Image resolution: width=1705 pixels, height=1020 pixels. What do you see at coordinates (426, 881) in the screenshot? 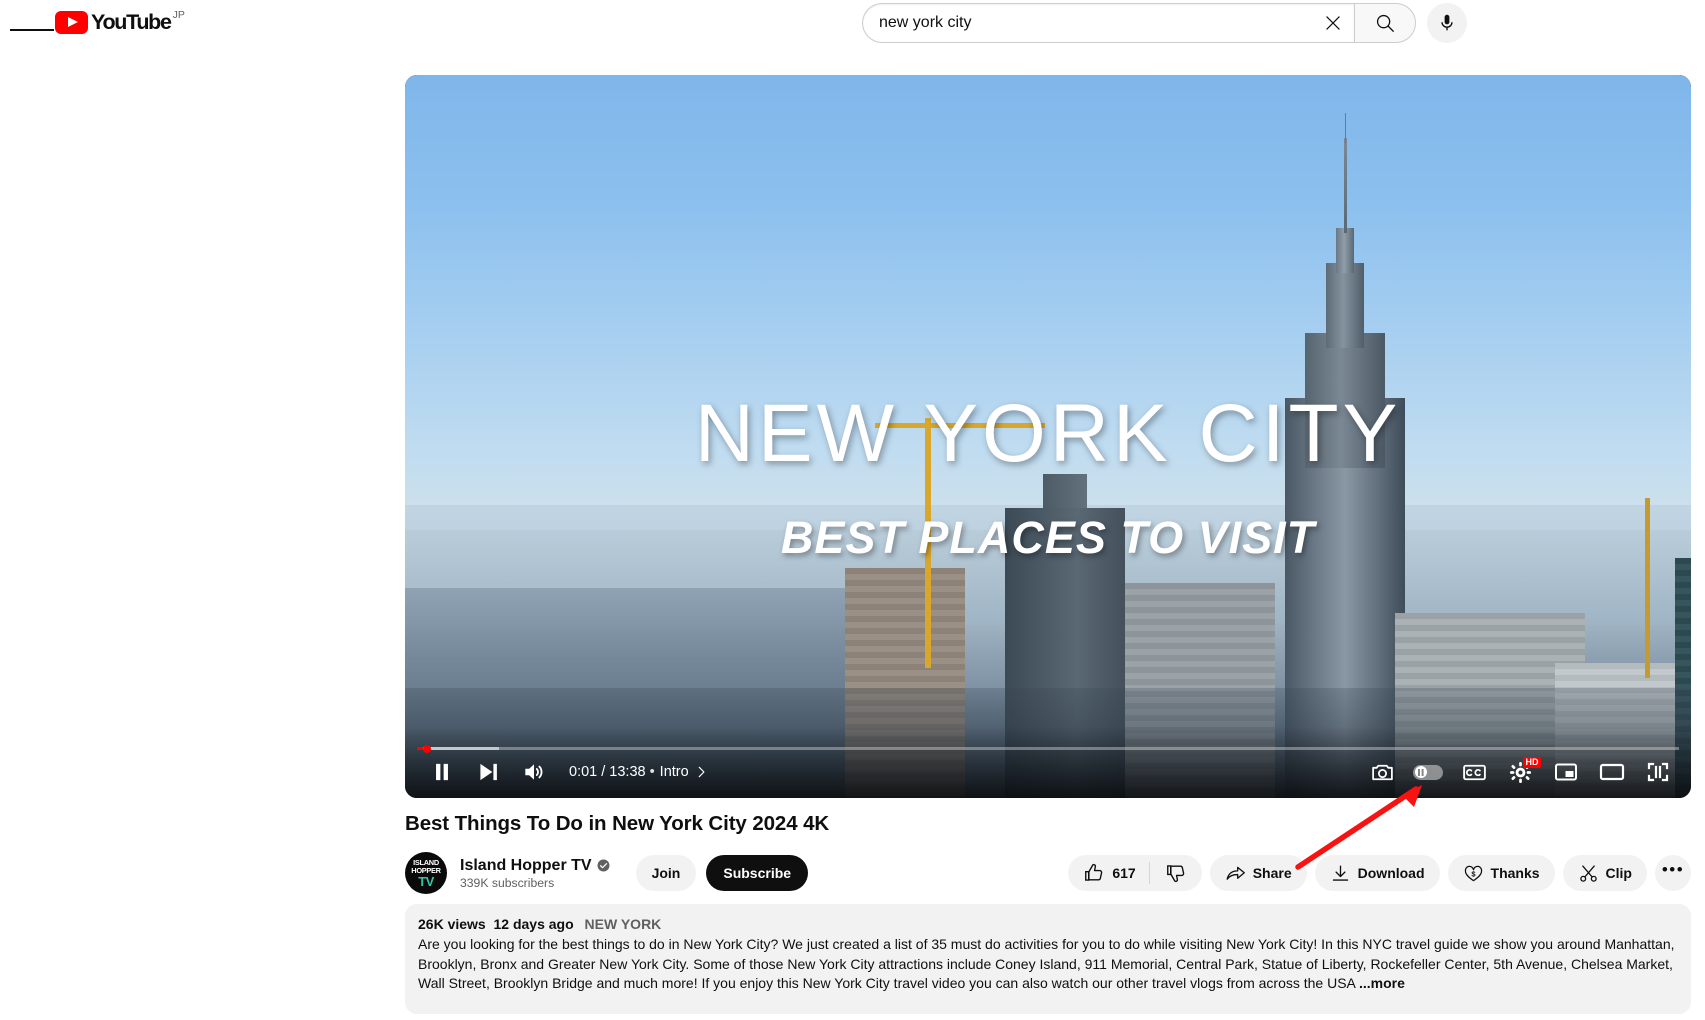
I see `avatar-line-3: TV` at bounding box center [426, 881].